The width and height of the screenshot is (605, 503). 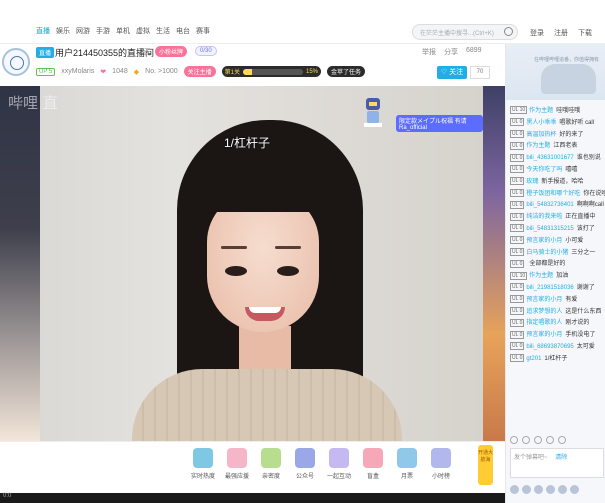 I want to click on heart-count: 1048, so click(x=120, y=71).